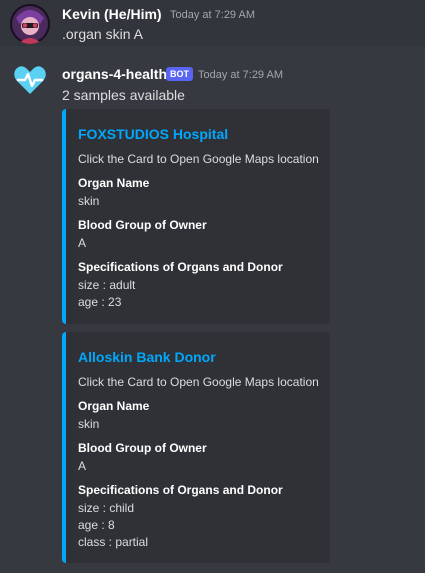 The image size is (425, 573). I want to click on field-value-line: size : adult, so click(107, 285).